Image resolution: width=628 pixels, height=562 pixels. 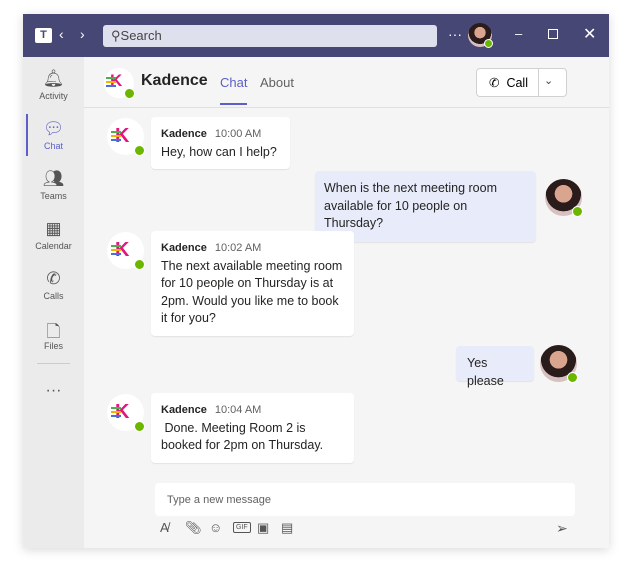 What do you see at coordinates (238, 134) in the screenshot?
I see `message-time: 10:00 AM` at bounding box center [238, 134].